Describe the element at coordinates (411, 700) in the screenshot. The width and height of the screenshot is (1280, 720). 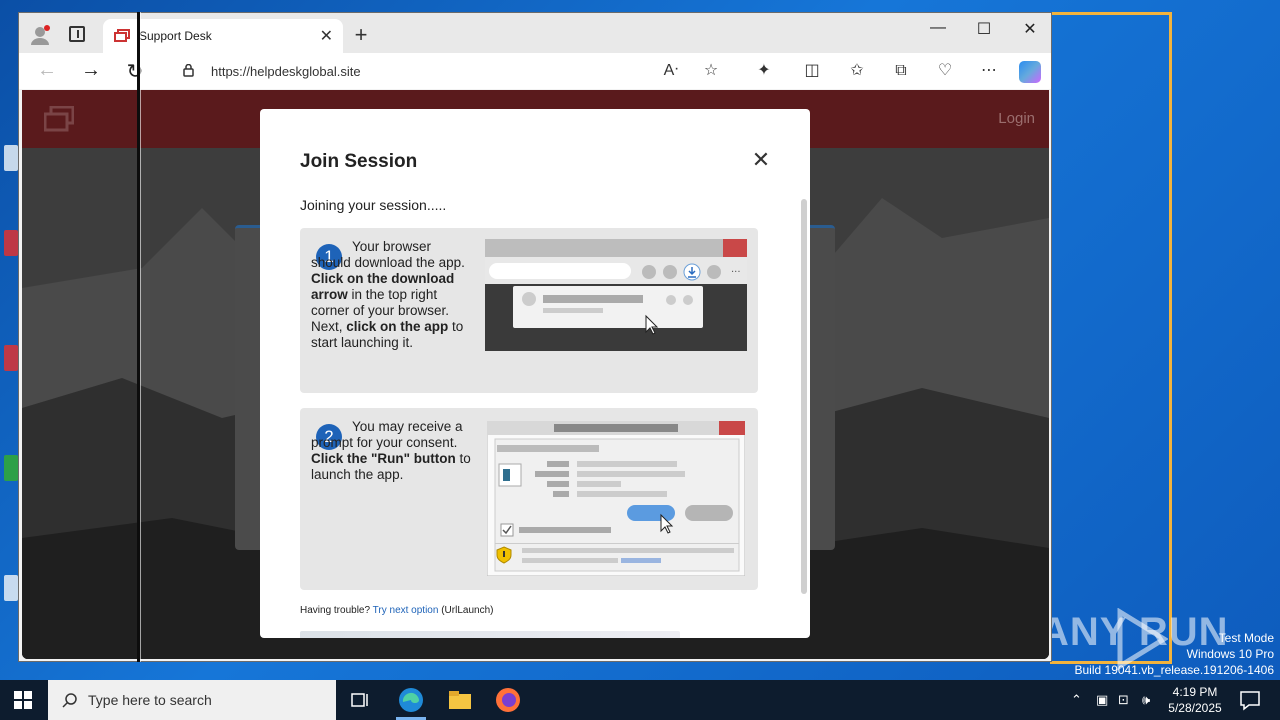
I see `edge-browser-icon` at that location.